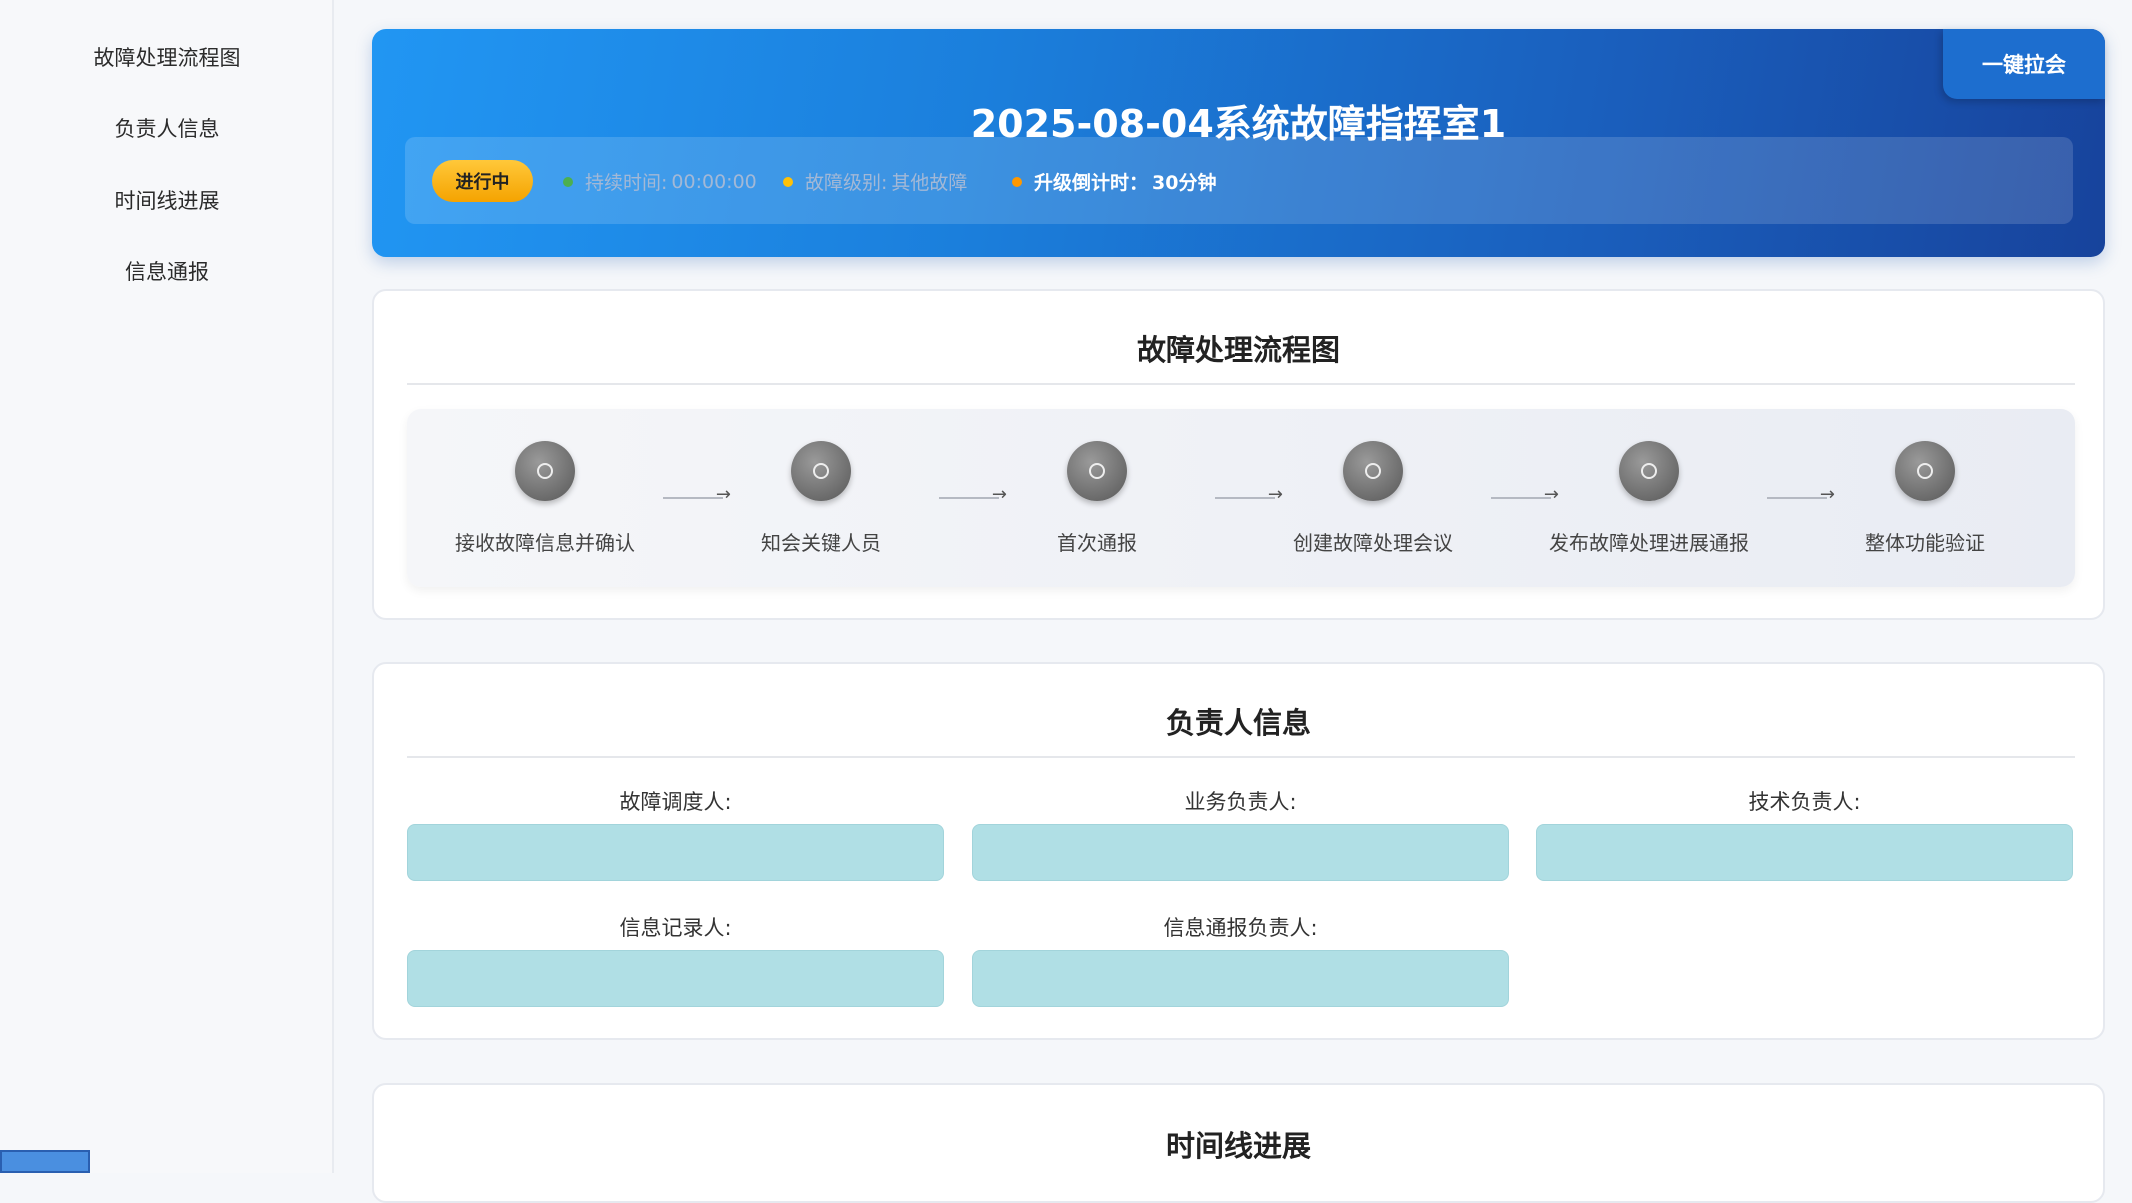 This screenshot has width=2132, height=1203. Describe the element at coordinates (1804, 852) in the screenshot. I see `tech-owner-field` at that location.